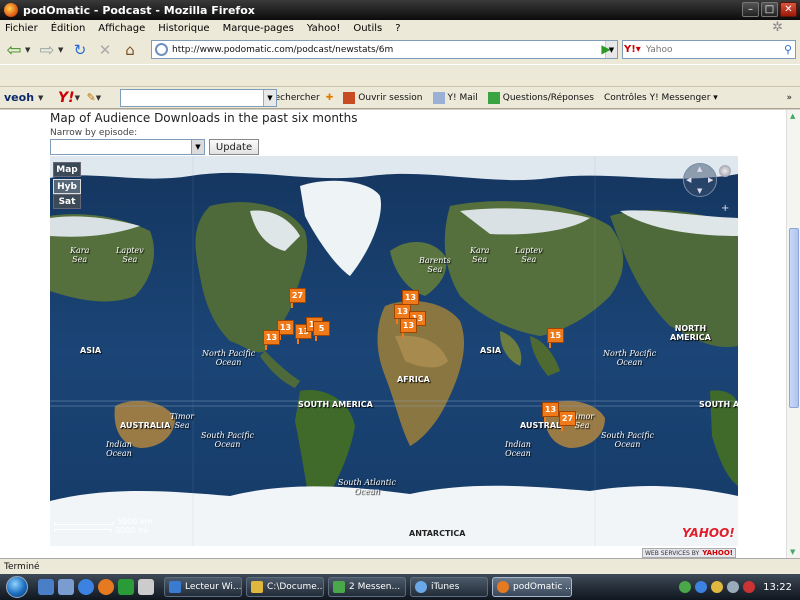  I want to click on answers-icon, so click(493, 97).